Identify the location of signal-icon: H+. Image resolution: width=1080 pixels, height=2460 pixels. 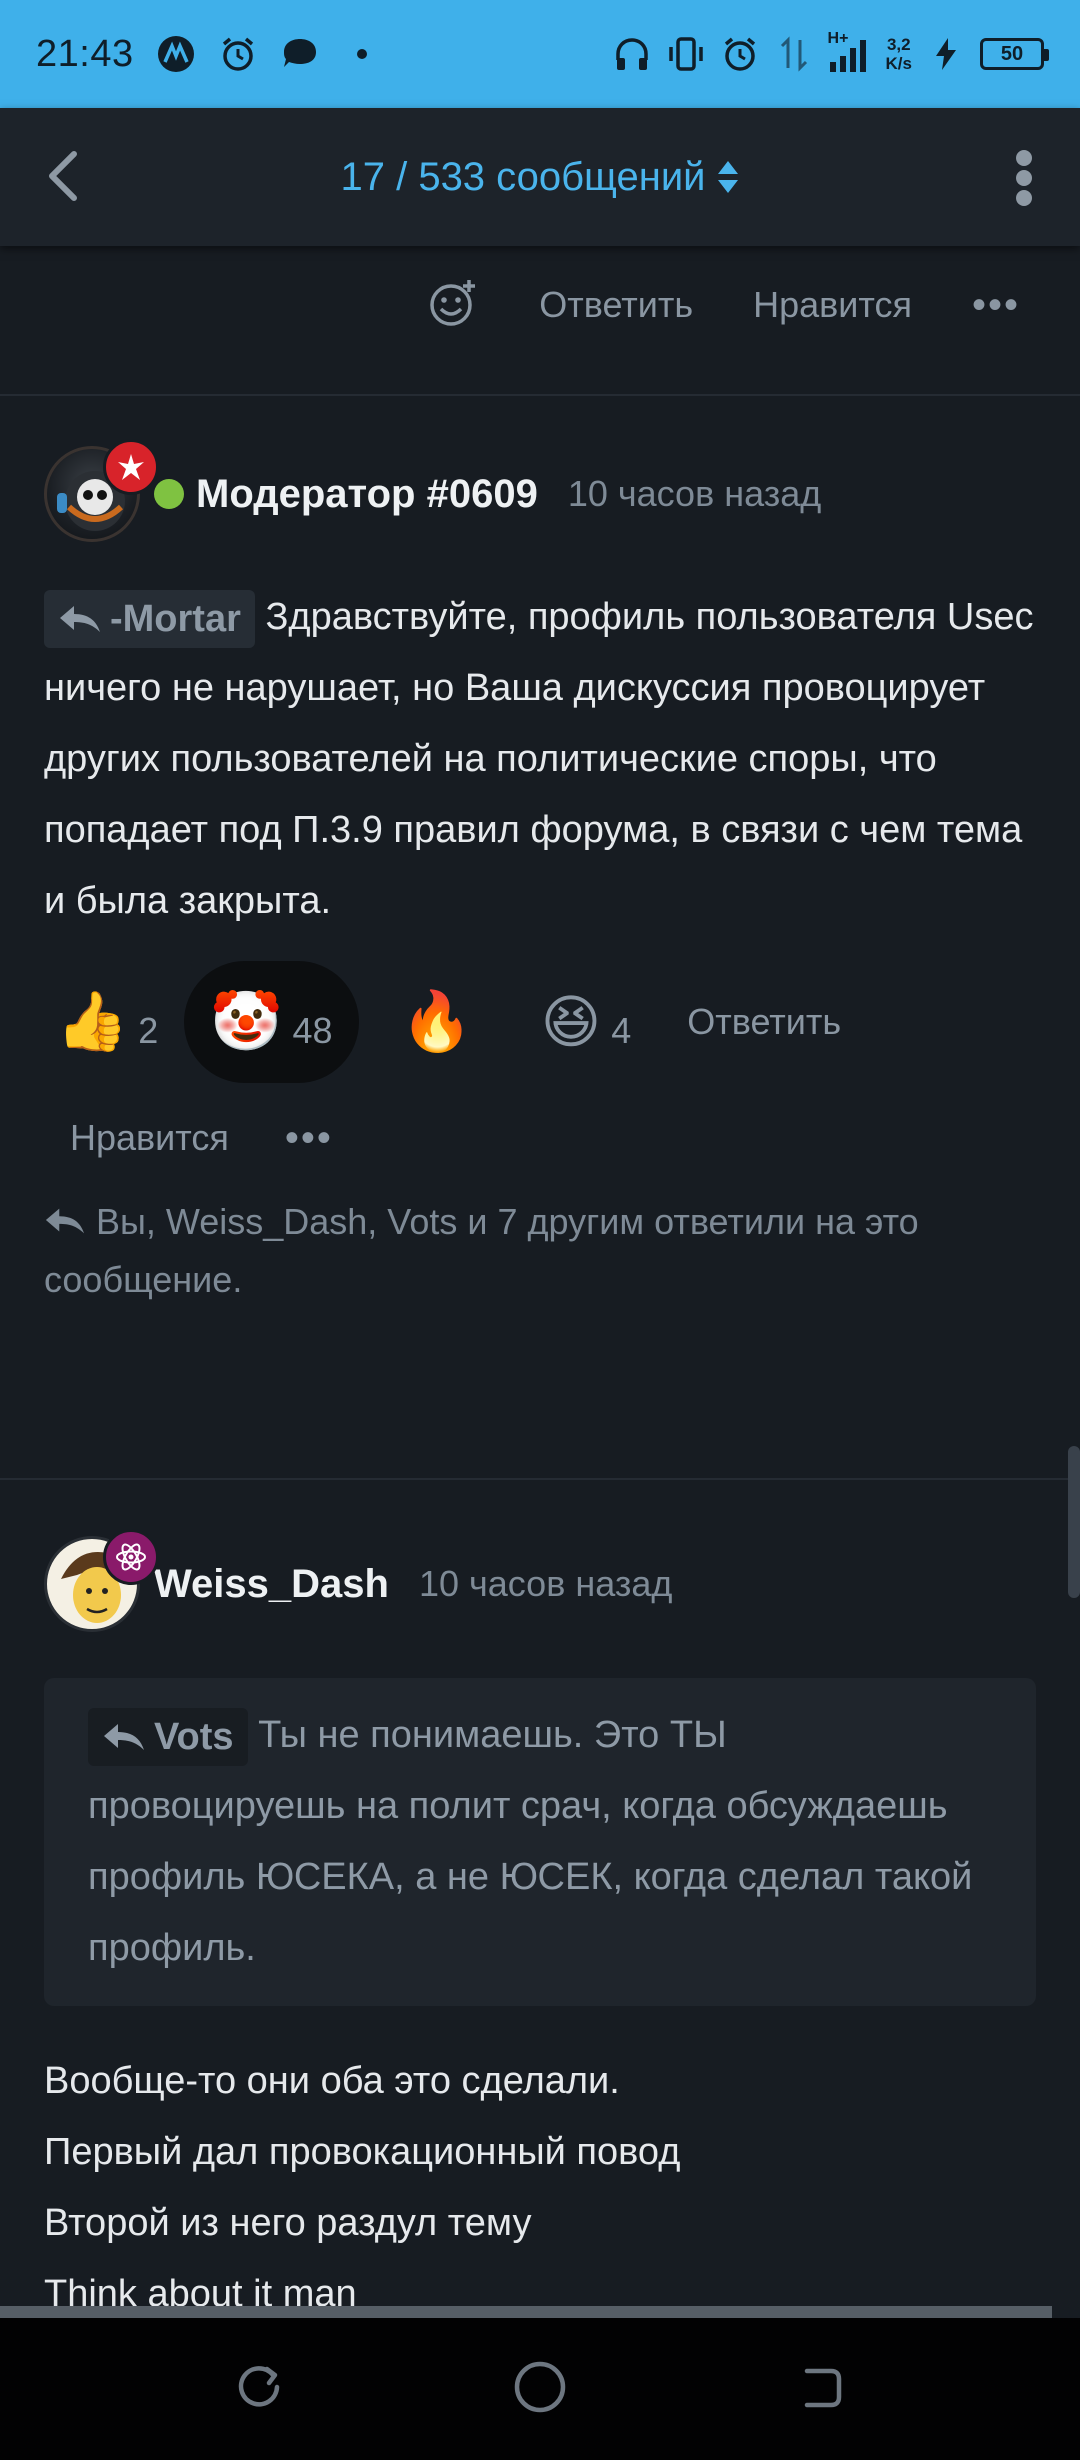
(850, 52).